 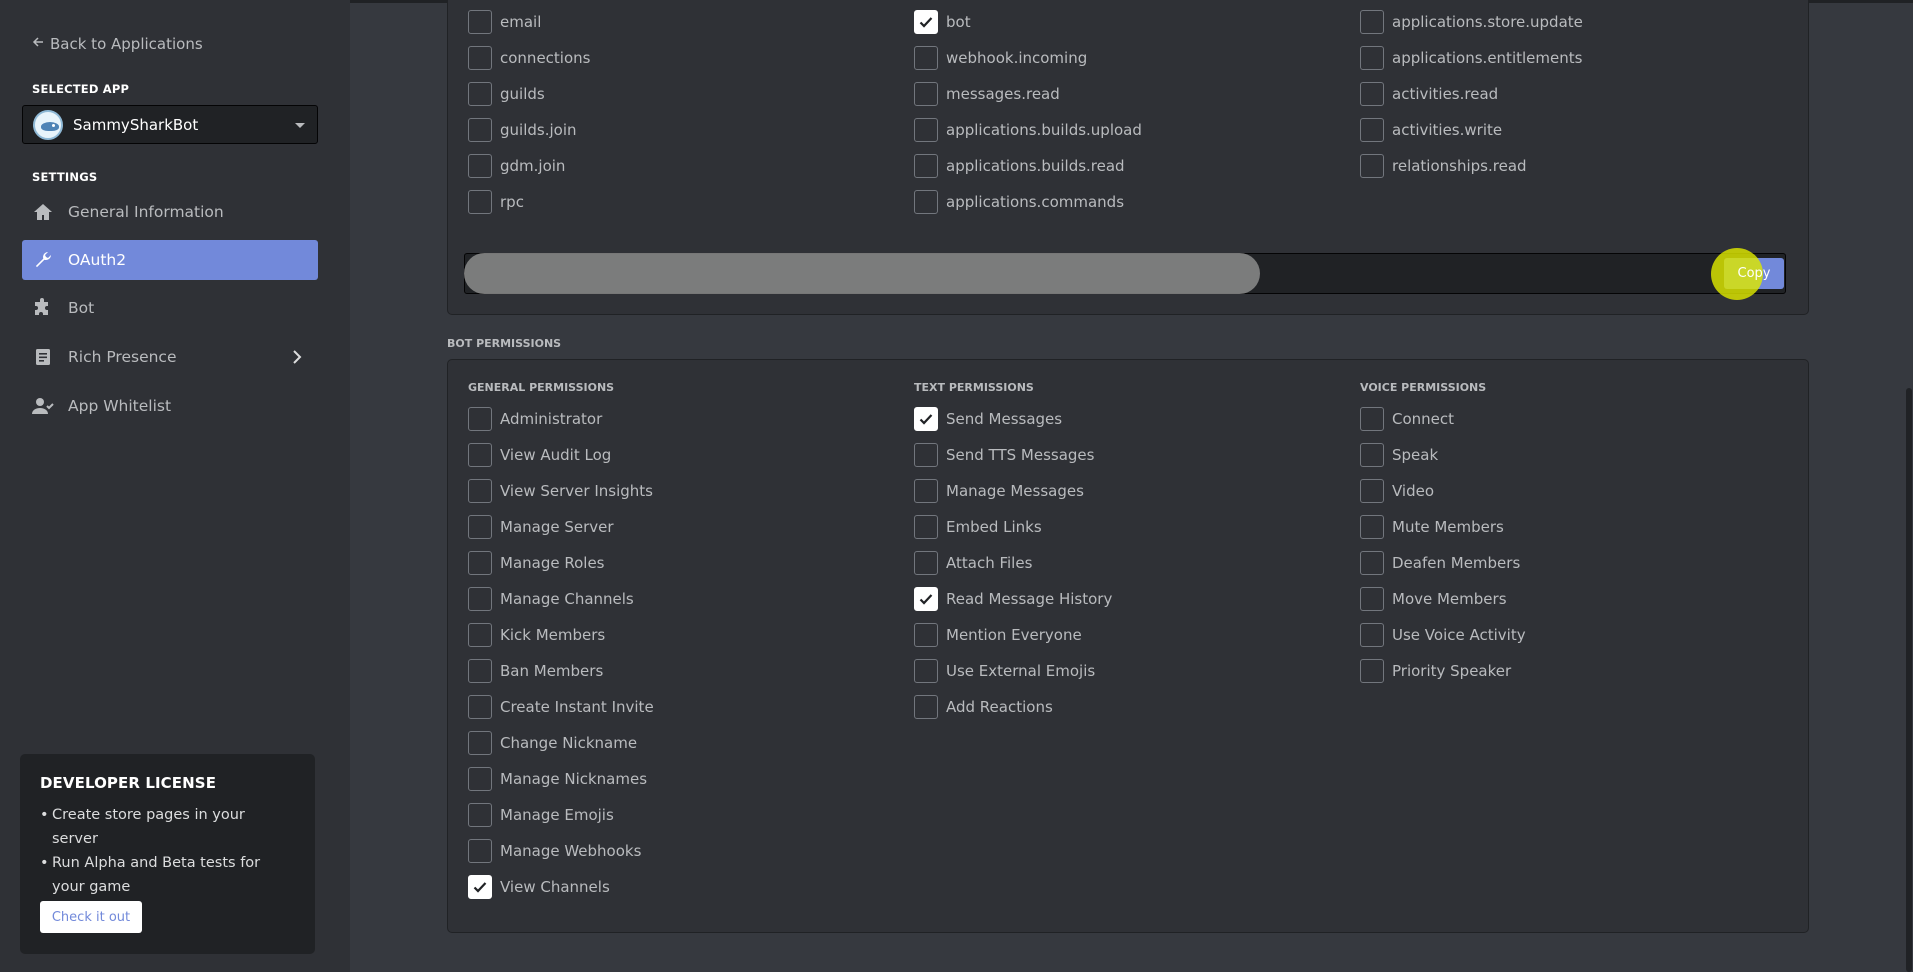 What do you see at coordinates (560, 491) in the screenshot?
I see `checkbox-row: View Server Insights` at bounding box center [560, 491].